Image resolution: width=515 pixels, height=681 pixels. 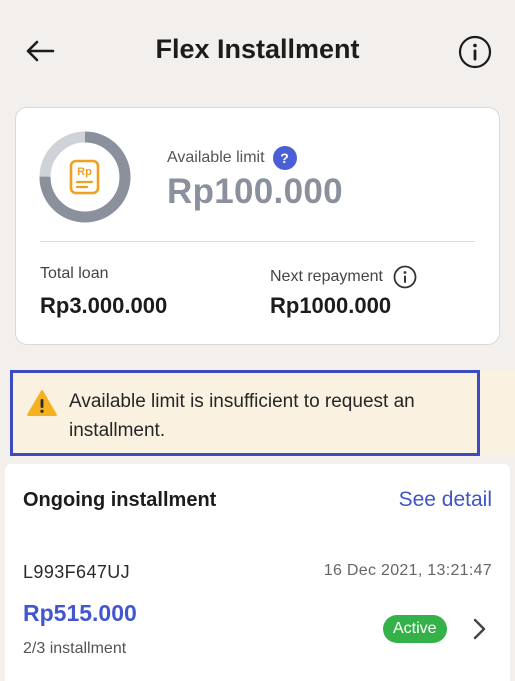 I want to click on limit-donut-chart: Rp, so click(x=85, y=177).